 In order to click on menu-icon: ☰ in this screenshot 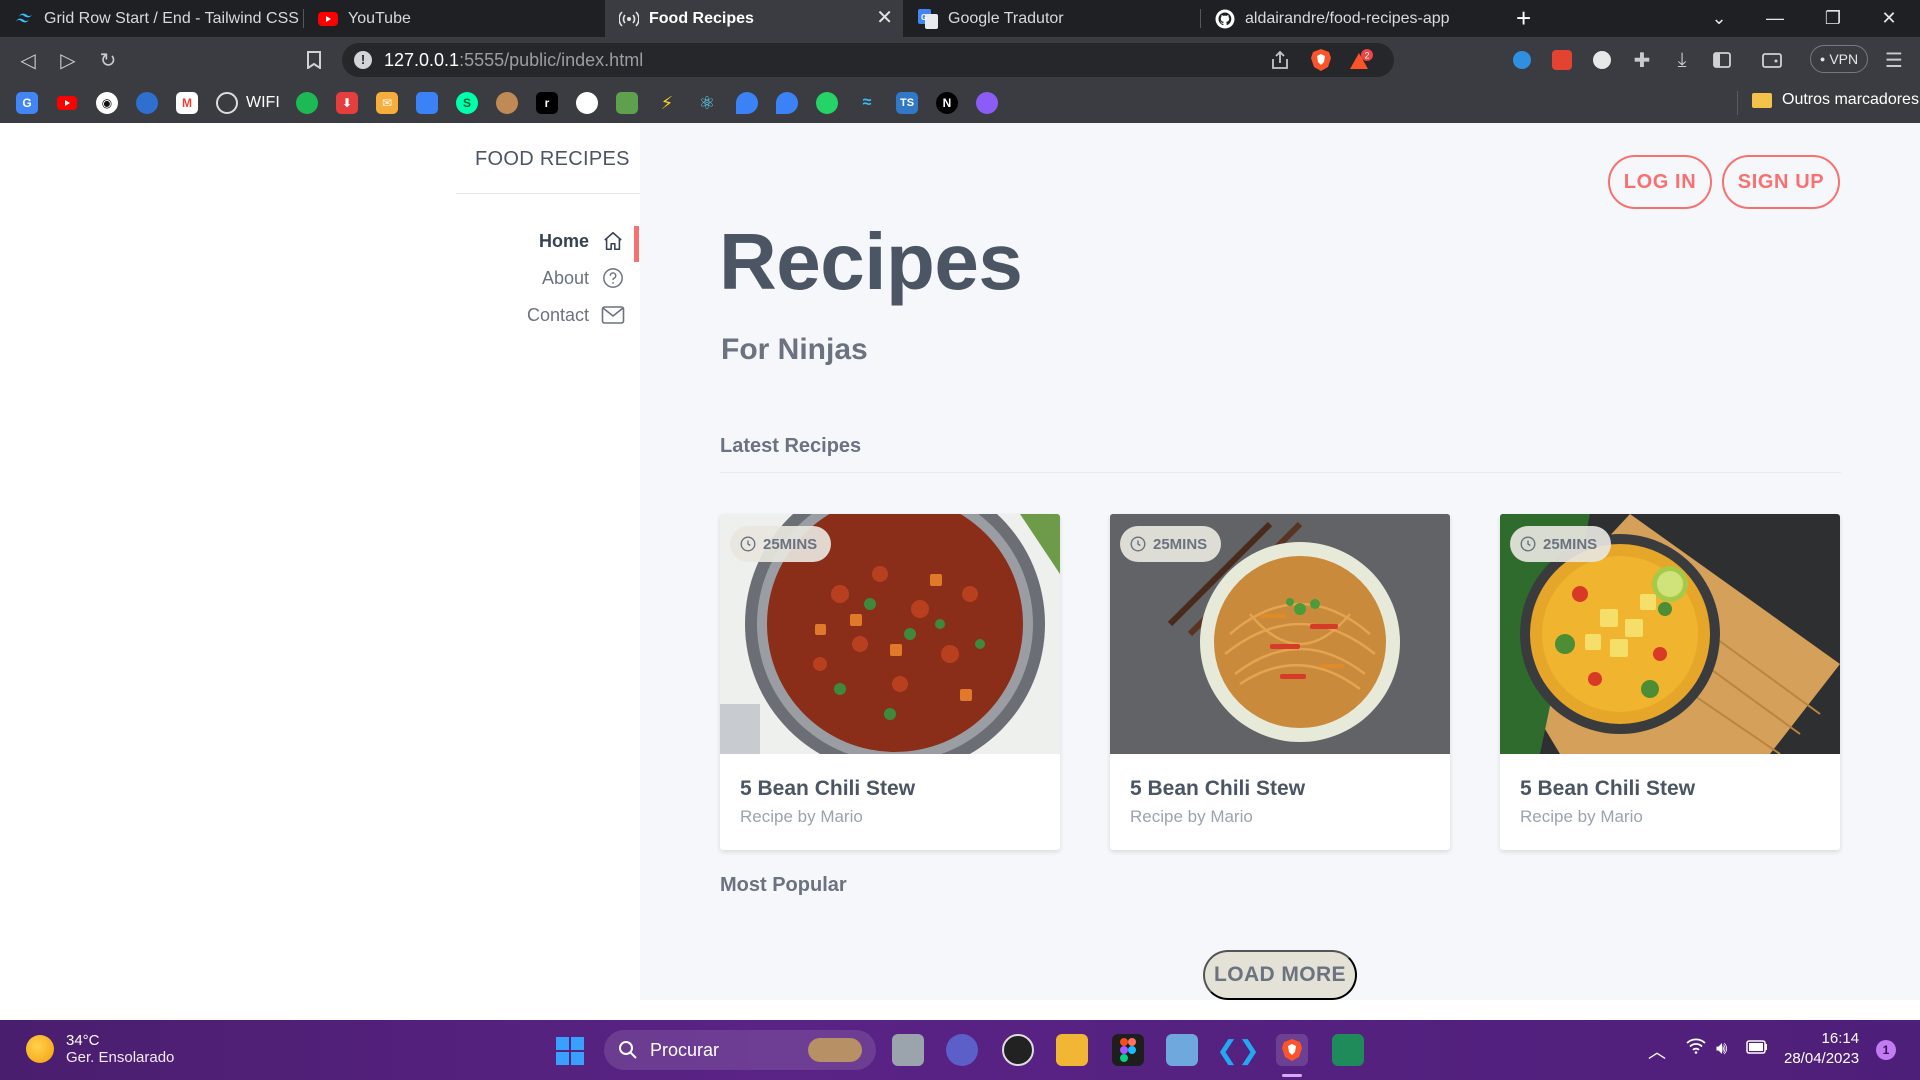, I will do `click(1894, 60)`.